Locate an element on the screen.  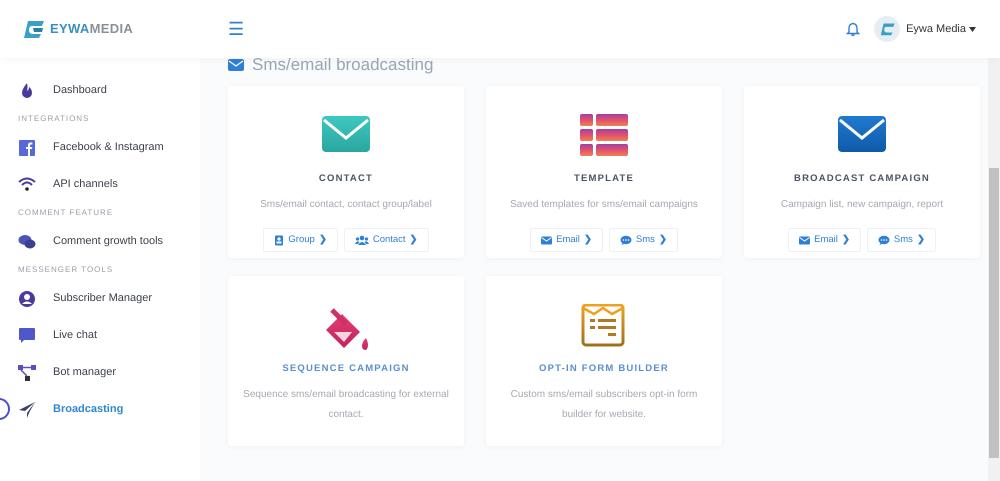
card-description: Saved templates for sms/email campaigns is located at coordinates (604, 205).